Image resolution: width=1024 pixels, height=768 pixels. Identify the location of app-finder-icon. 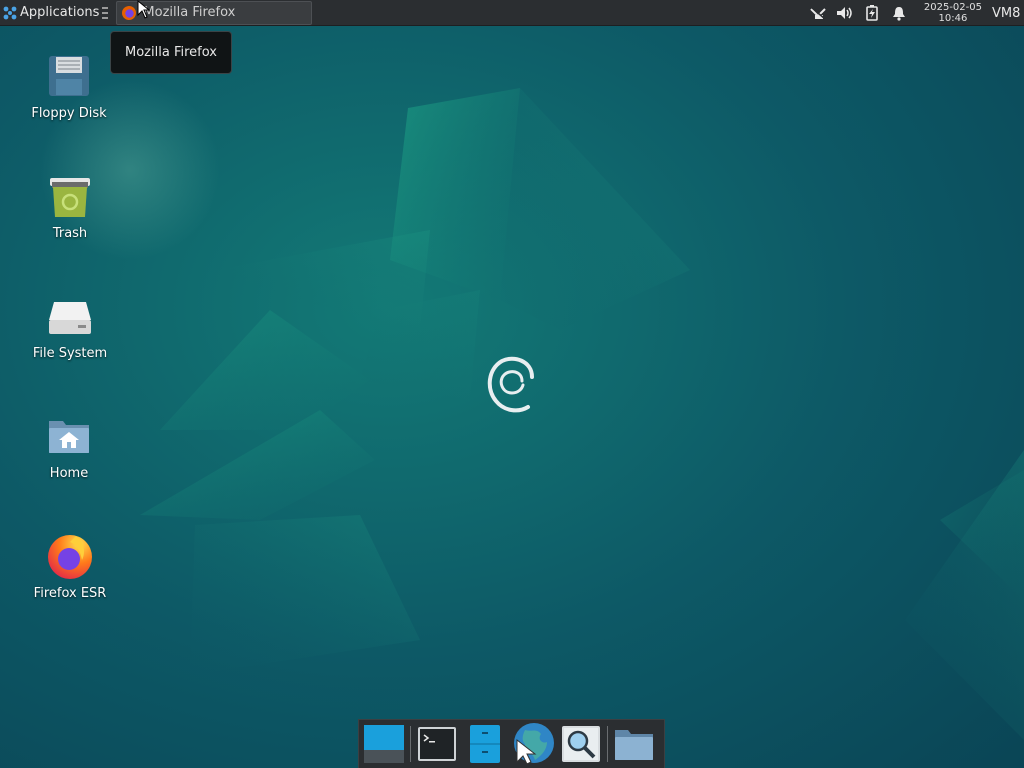
(581, 744).